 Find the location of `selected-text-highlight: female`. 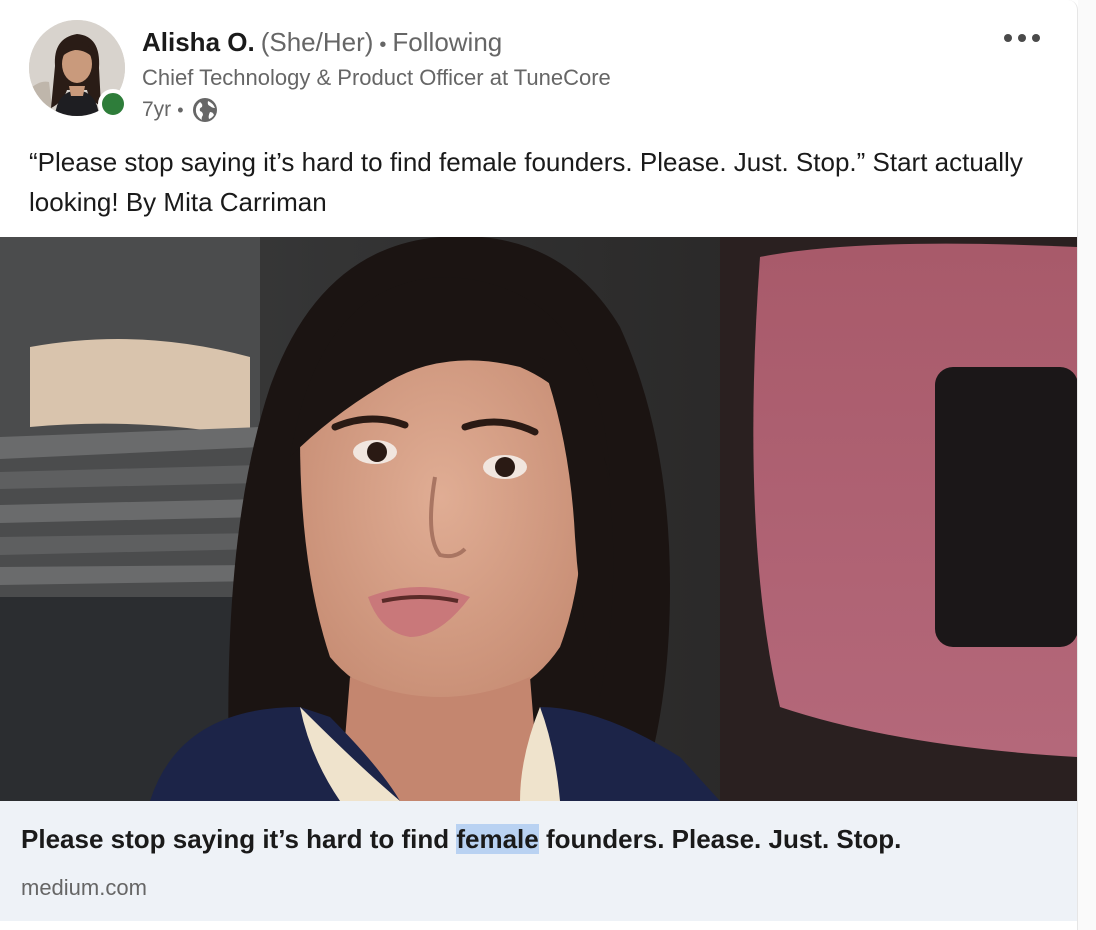

selected-text-highlight: female is located at coordinates (497, 839).